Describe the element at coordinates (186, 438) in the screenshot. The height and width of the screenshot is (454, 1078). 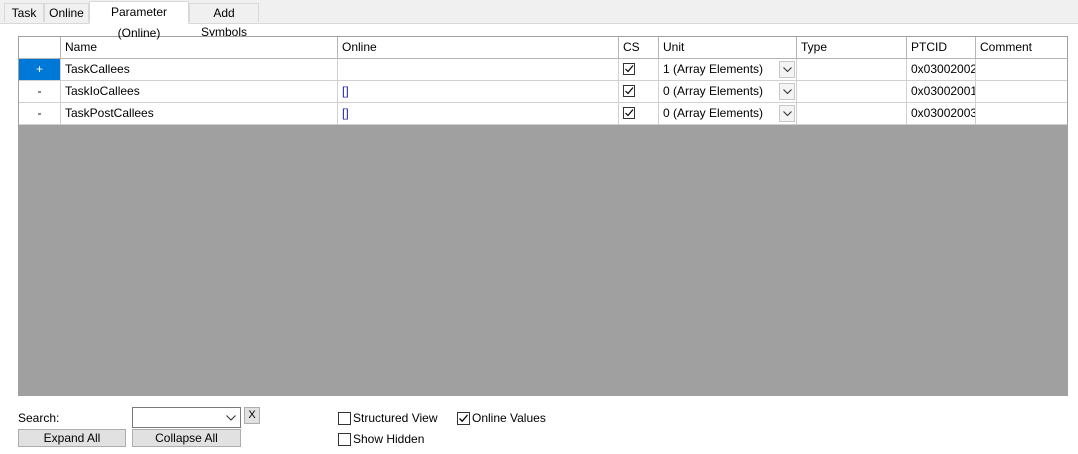
I see `collapse-all-button: Collapse All` at that location.